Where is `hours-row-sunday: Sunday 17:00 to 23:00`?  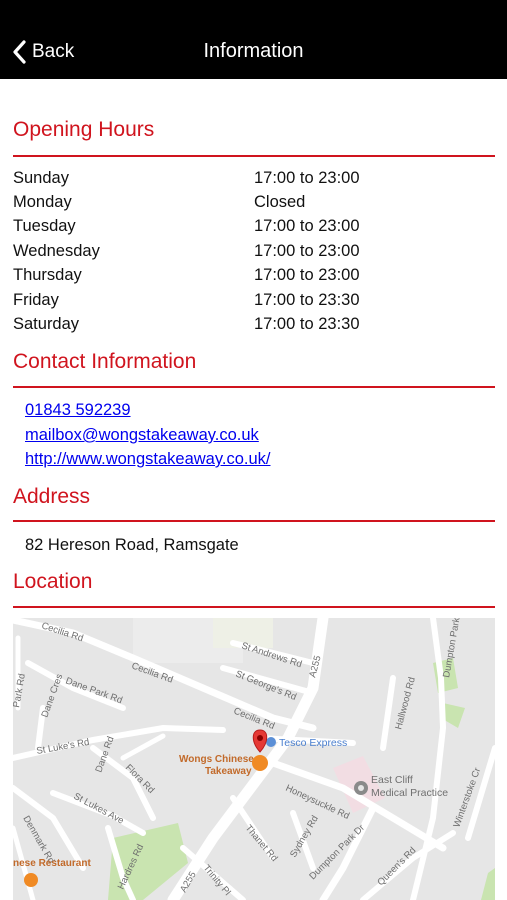
hours-row-sunday: Sunday 17:00 to 23:00 is located at coordinates (254, 181).